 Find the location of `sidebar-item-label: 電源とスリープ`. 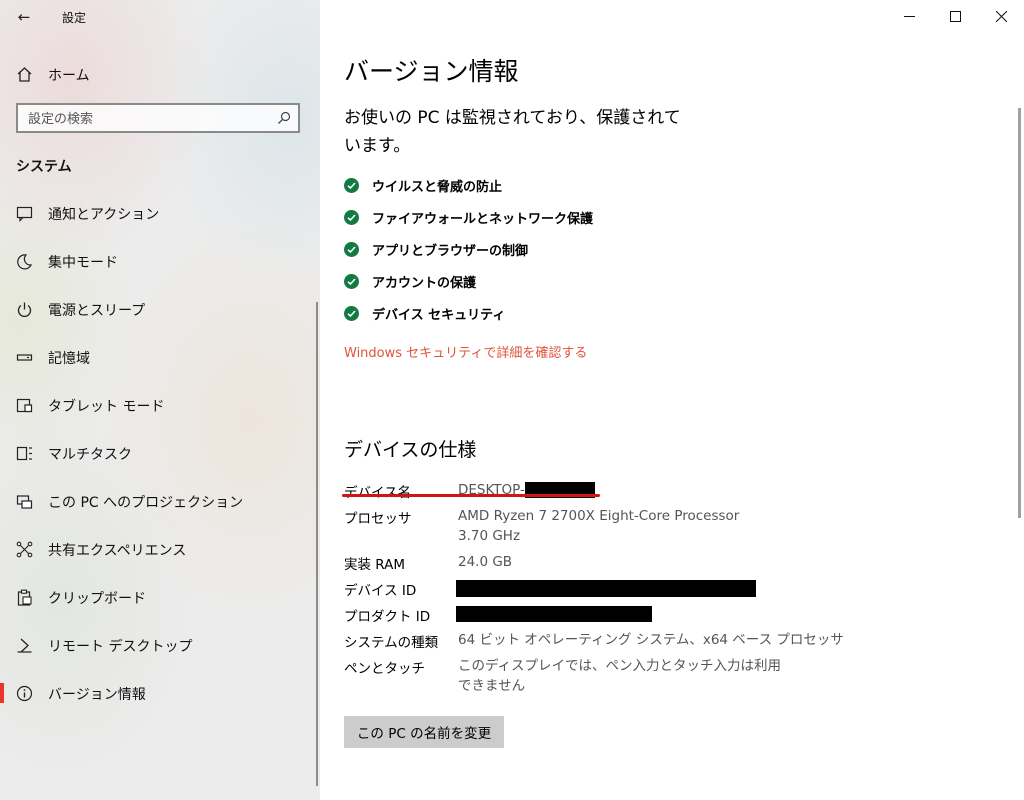

sidebar-item-label: 電源とスリープ is located at coordinates (97, 311).